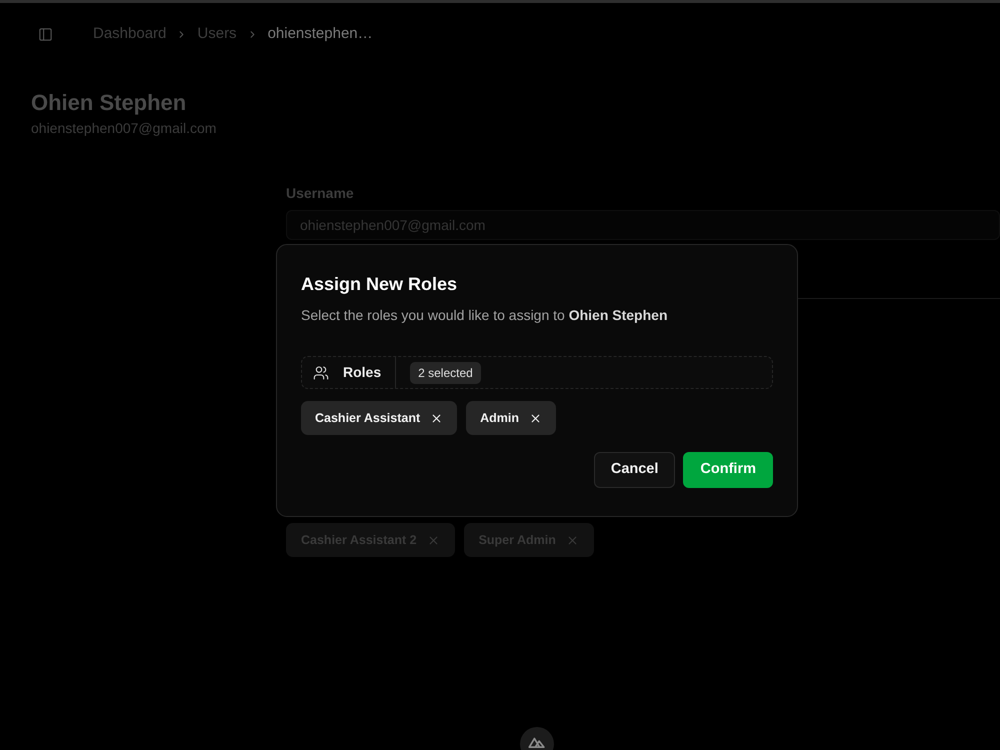 The height and width of the screenshot is (750, 1000). What do you see at coordinates (108, 103) in the screenshot?
I see `profile-name: Ohien Stephen` at bounding box center [108, 103].